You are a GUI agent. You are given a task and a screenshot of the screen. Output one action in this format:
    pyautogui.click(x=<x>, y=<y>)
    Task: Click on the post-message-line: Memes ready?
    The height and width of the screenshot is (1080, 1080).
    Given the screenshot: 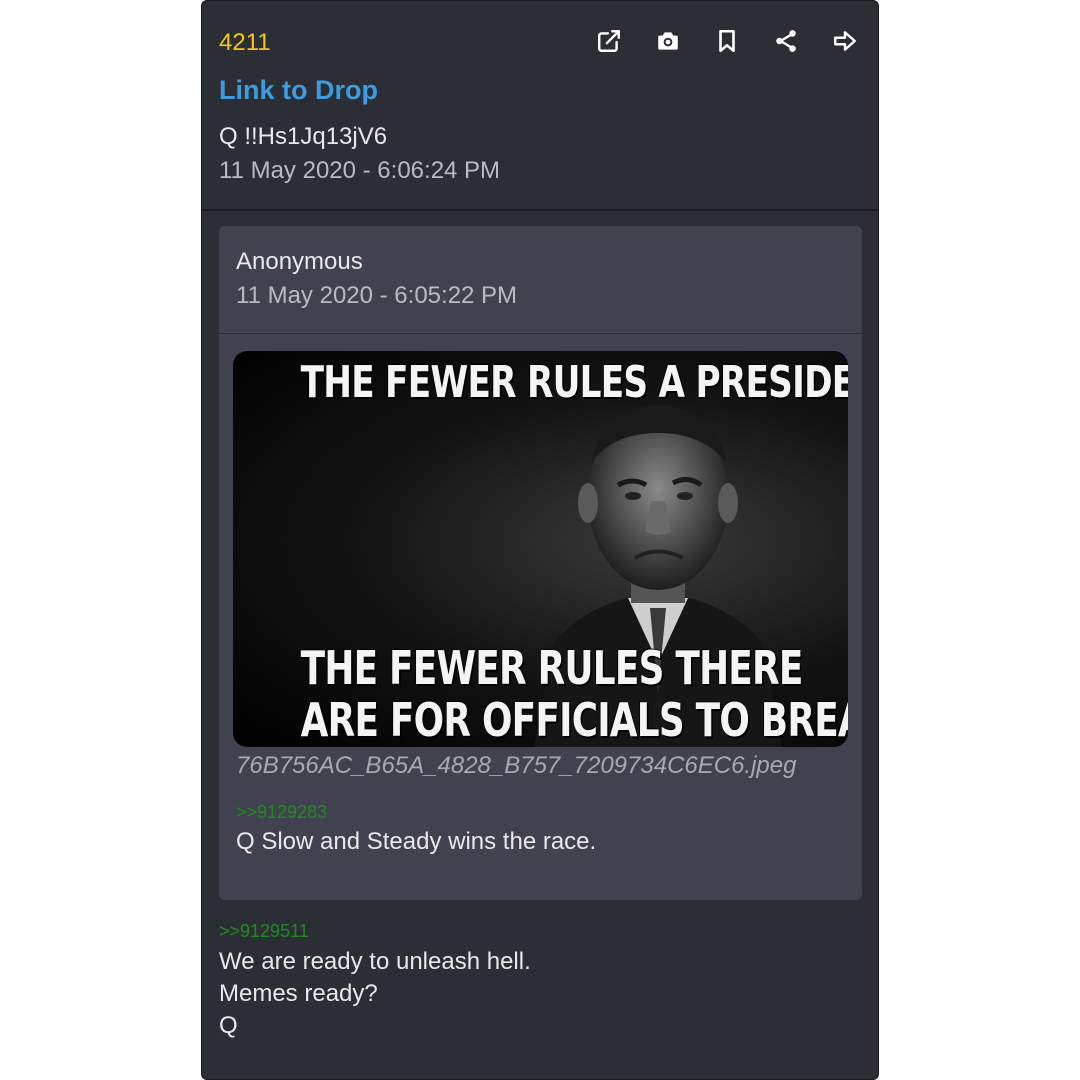 What is the action you would take?
    pyautogui.click(x=298, y=993)
    